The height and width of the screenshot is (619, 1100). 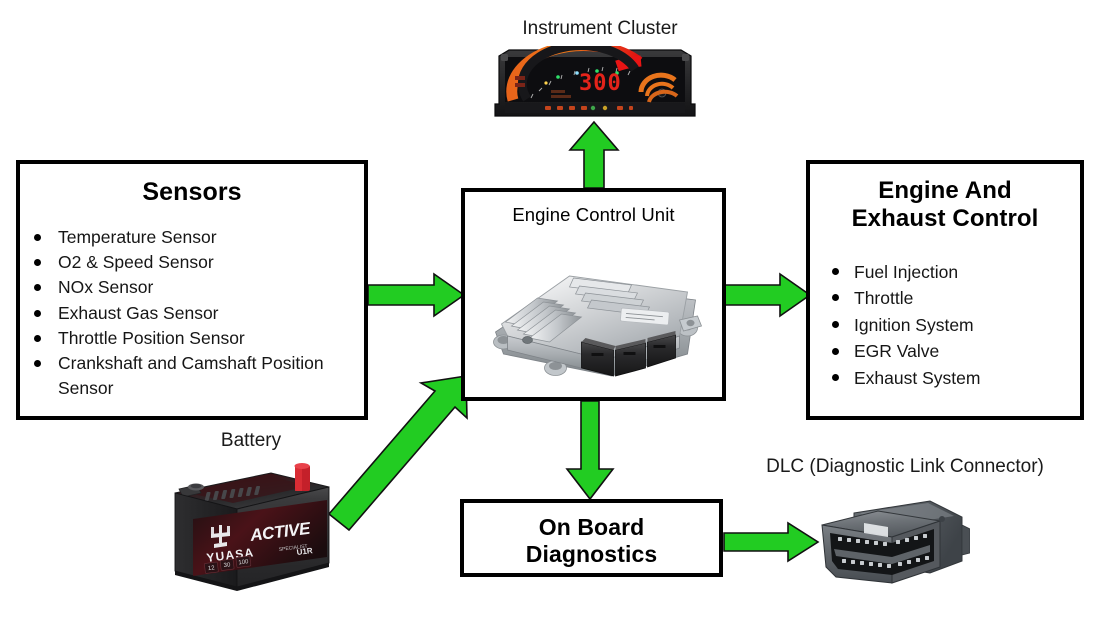 I want to click on dlc-connector-image, so click(x=891, y=544).